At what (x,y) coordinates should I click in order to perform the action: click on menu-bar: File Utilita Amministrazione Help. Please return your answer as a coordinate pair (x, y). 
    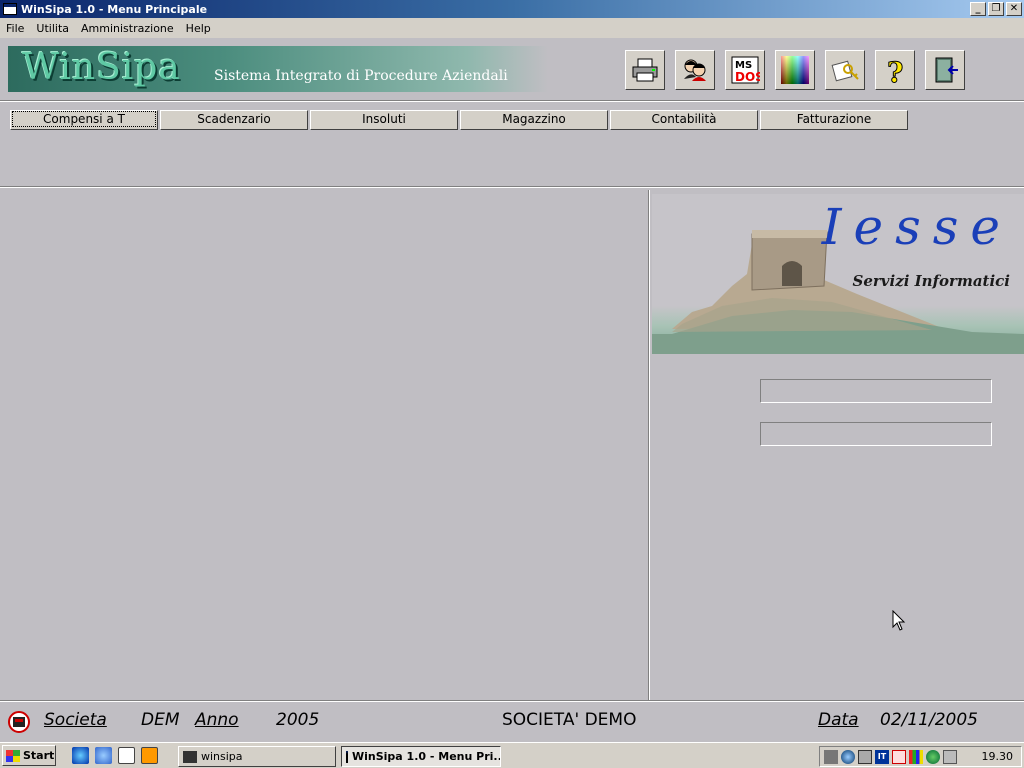
    Looking at the image, I should click on (512, 28).